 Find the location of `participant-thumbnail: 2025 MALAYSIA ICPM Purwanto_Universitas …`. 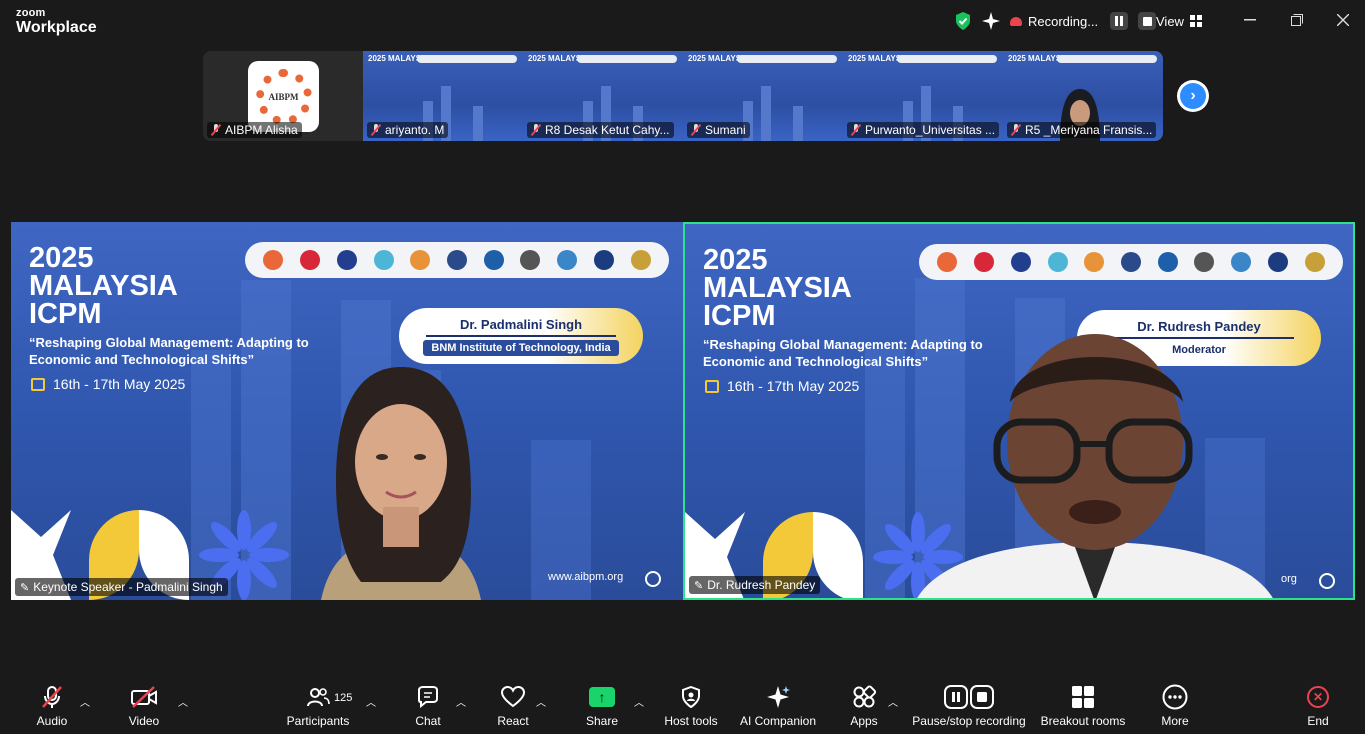

participant-thumbnail: 2025 MALAYSIA ICPM Purwanto_Universitas … is located at coordinates (923, 96).